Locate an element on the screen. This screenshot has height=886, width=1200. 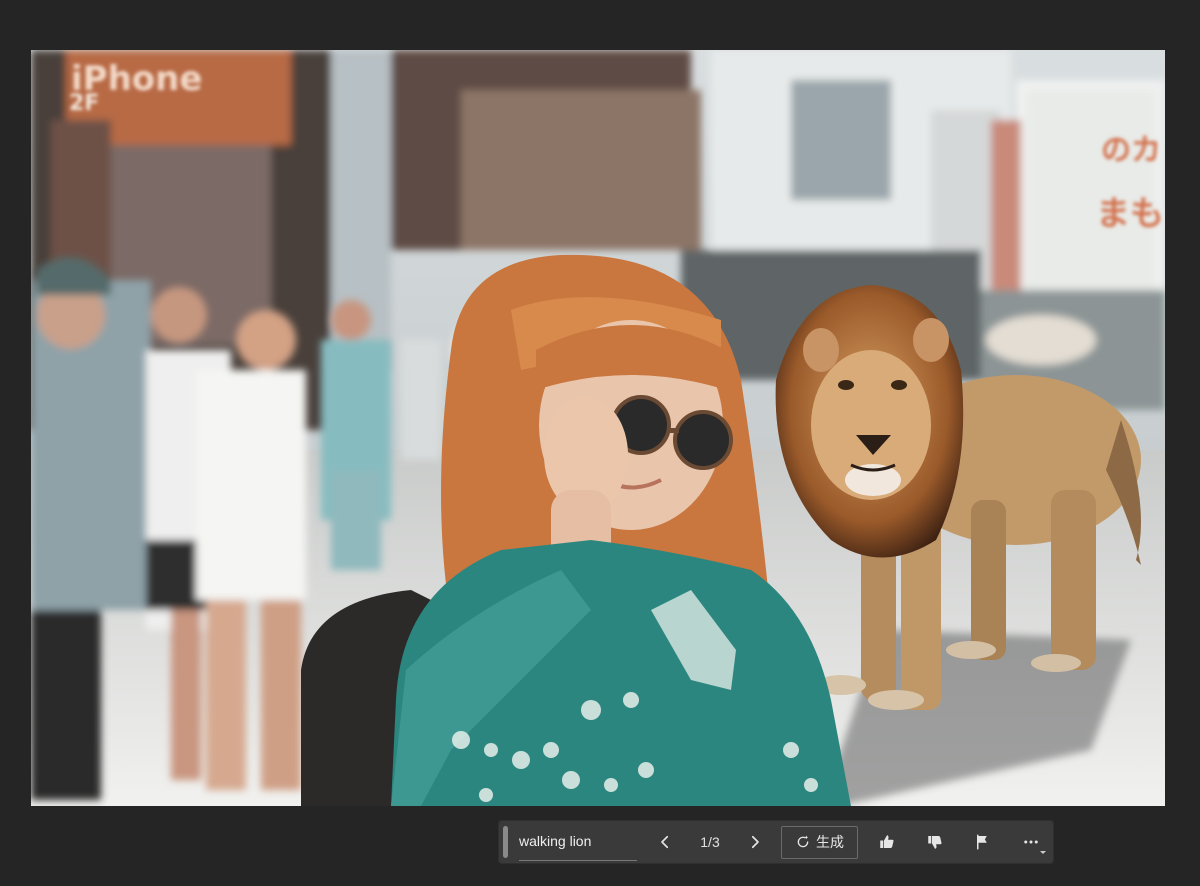
prompt-text: walking lion is located at coordinates (555, 840).